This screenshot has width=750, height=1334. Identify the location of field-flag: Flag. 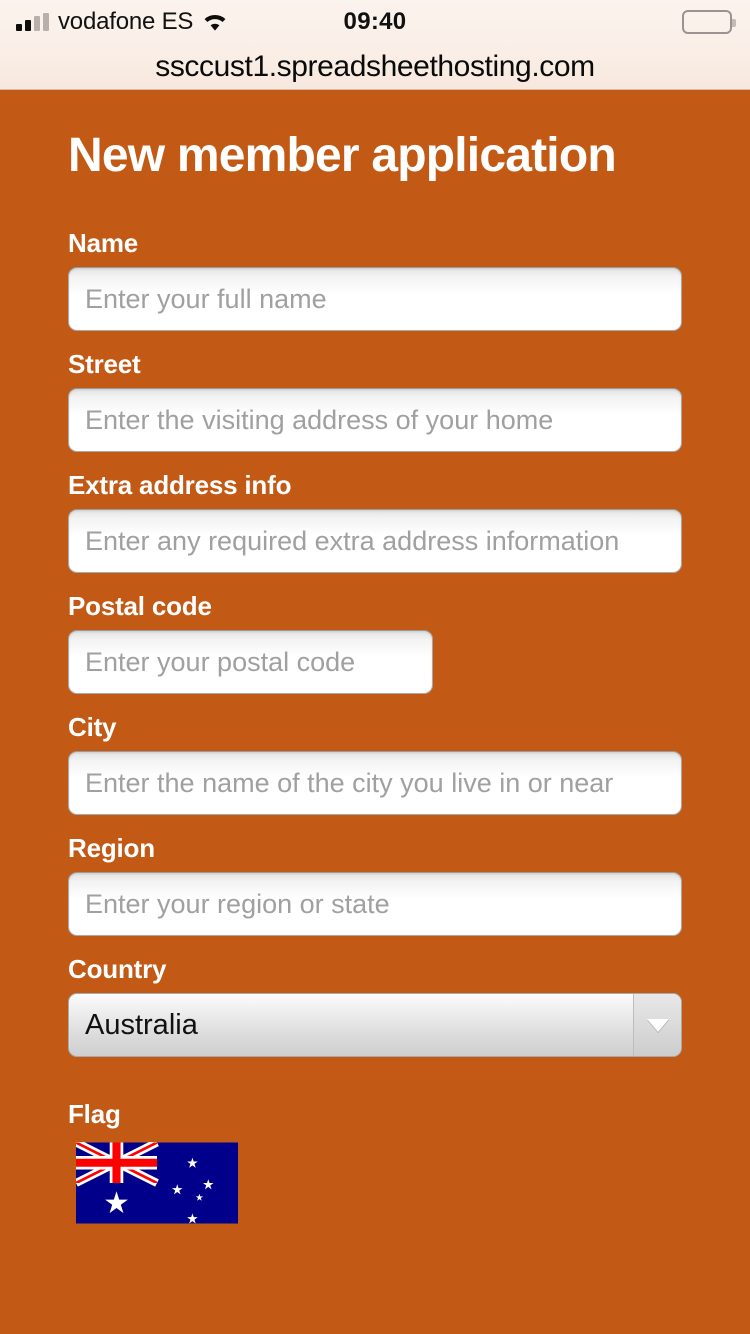
(375, 1162).